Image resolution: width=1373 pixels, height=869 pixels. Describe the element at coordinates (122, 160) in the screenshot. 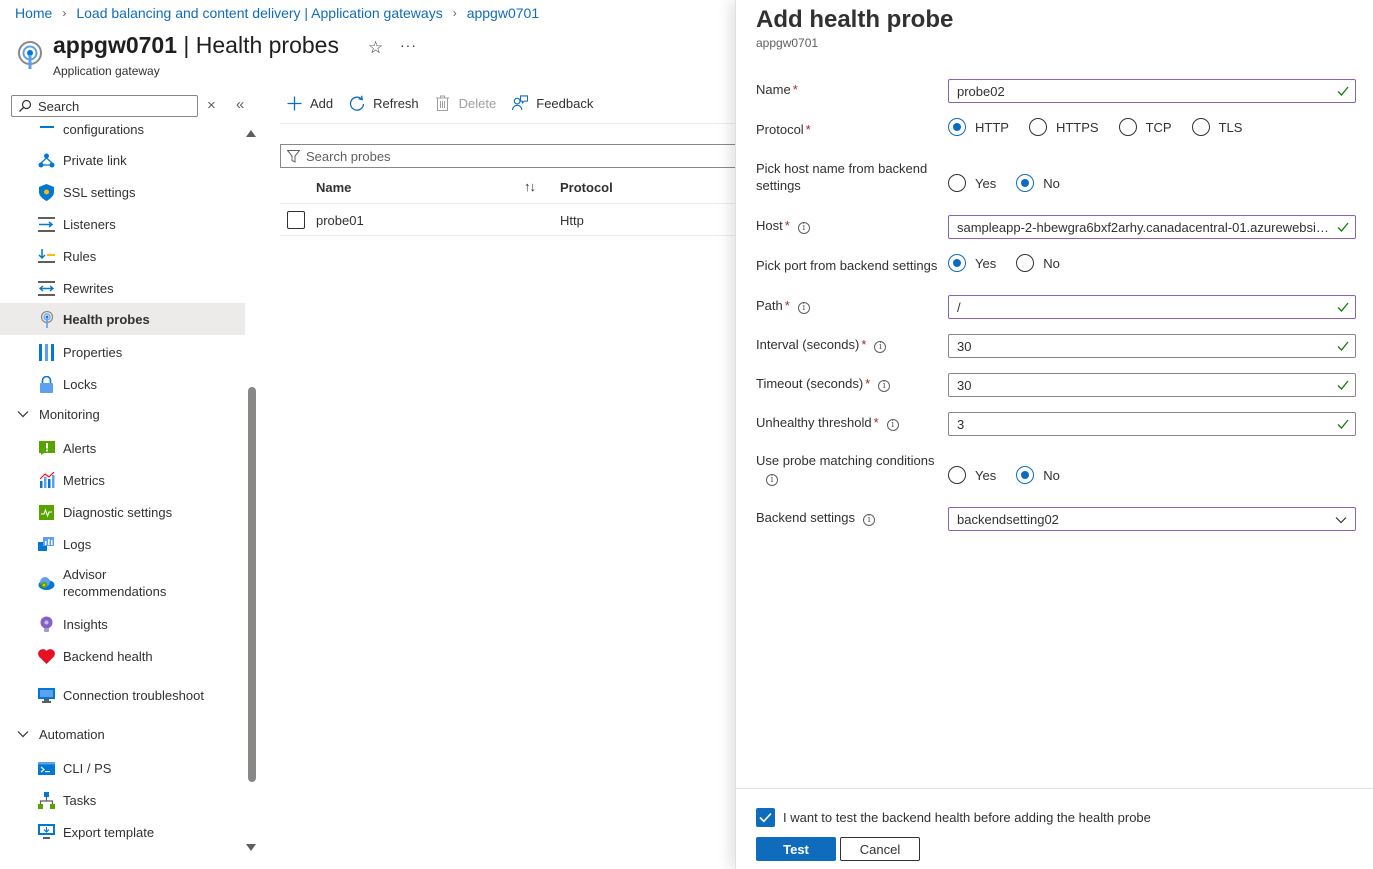

I see `sidebar-item-private-link: Private link` at that location.